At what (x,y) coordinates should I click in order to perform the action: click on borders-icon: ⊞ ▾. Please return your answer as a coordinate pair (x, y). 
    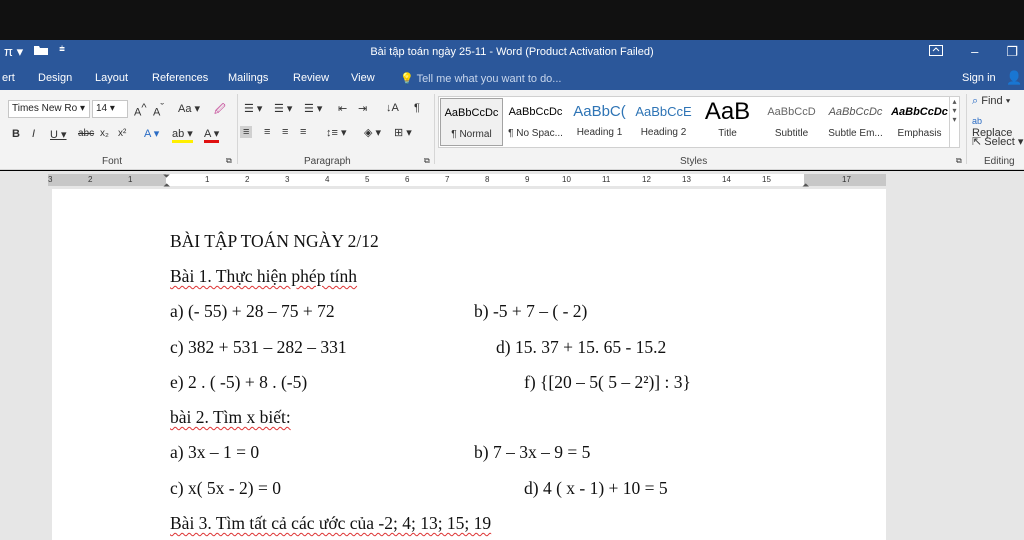
    Looking at the image, I should click on (403, 132).